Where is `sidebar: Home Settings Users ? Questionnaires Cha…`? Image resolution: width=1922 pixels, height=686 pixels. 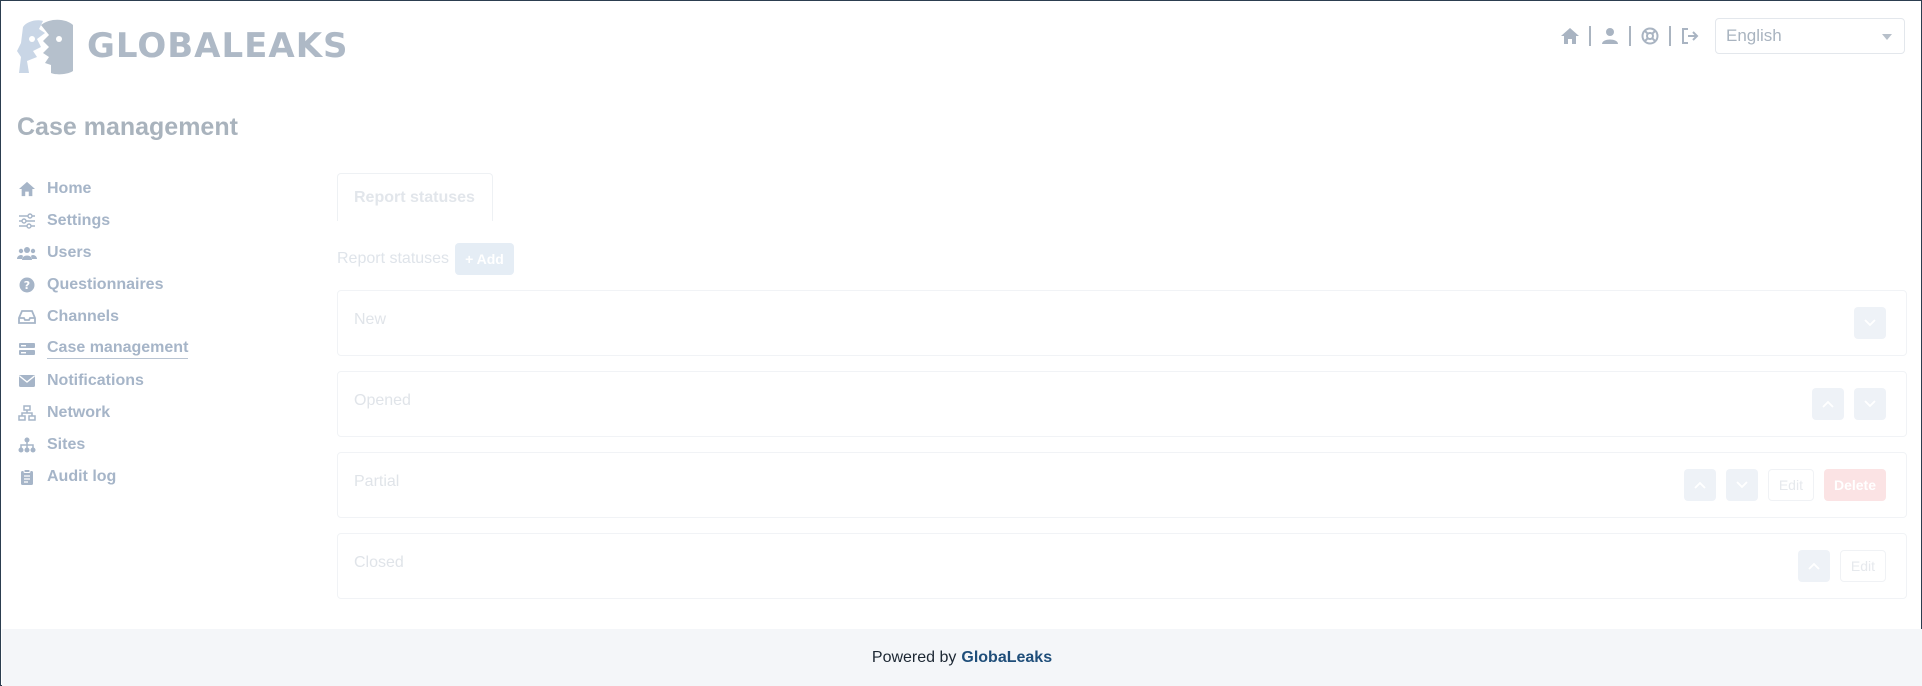 sidebar: Home Settings Users ? Questionnaires Cha… is located at coordinates (152, 333).